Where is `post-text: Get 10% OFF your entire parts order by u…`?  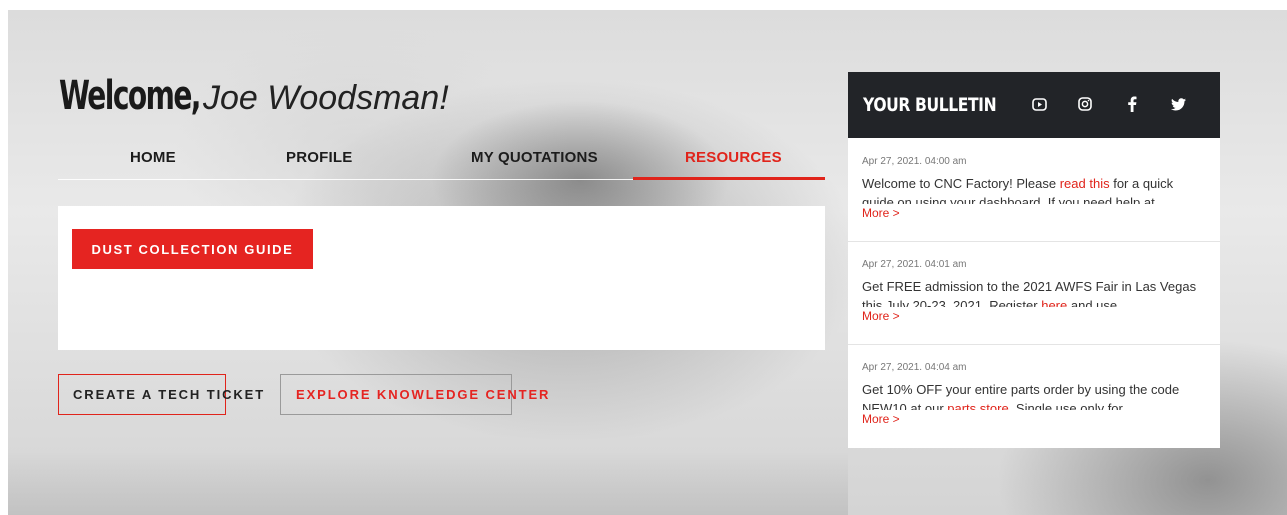
post-text: Get 10% OFF your entire parts order by u… is located at coordinates (1035, 395).